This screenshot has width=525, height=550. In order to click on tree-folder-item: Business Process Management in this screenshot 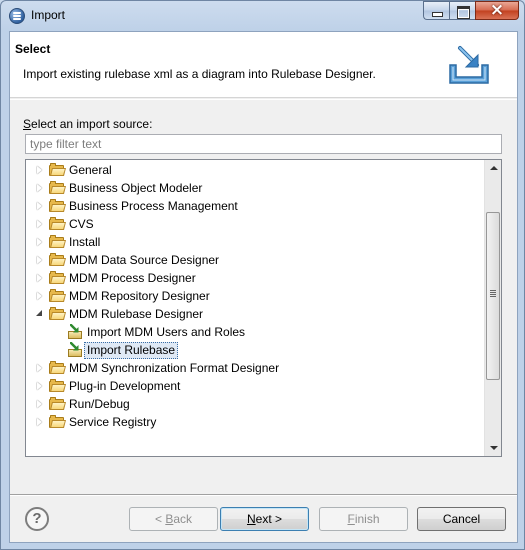, I will do `click(255, 206)`.